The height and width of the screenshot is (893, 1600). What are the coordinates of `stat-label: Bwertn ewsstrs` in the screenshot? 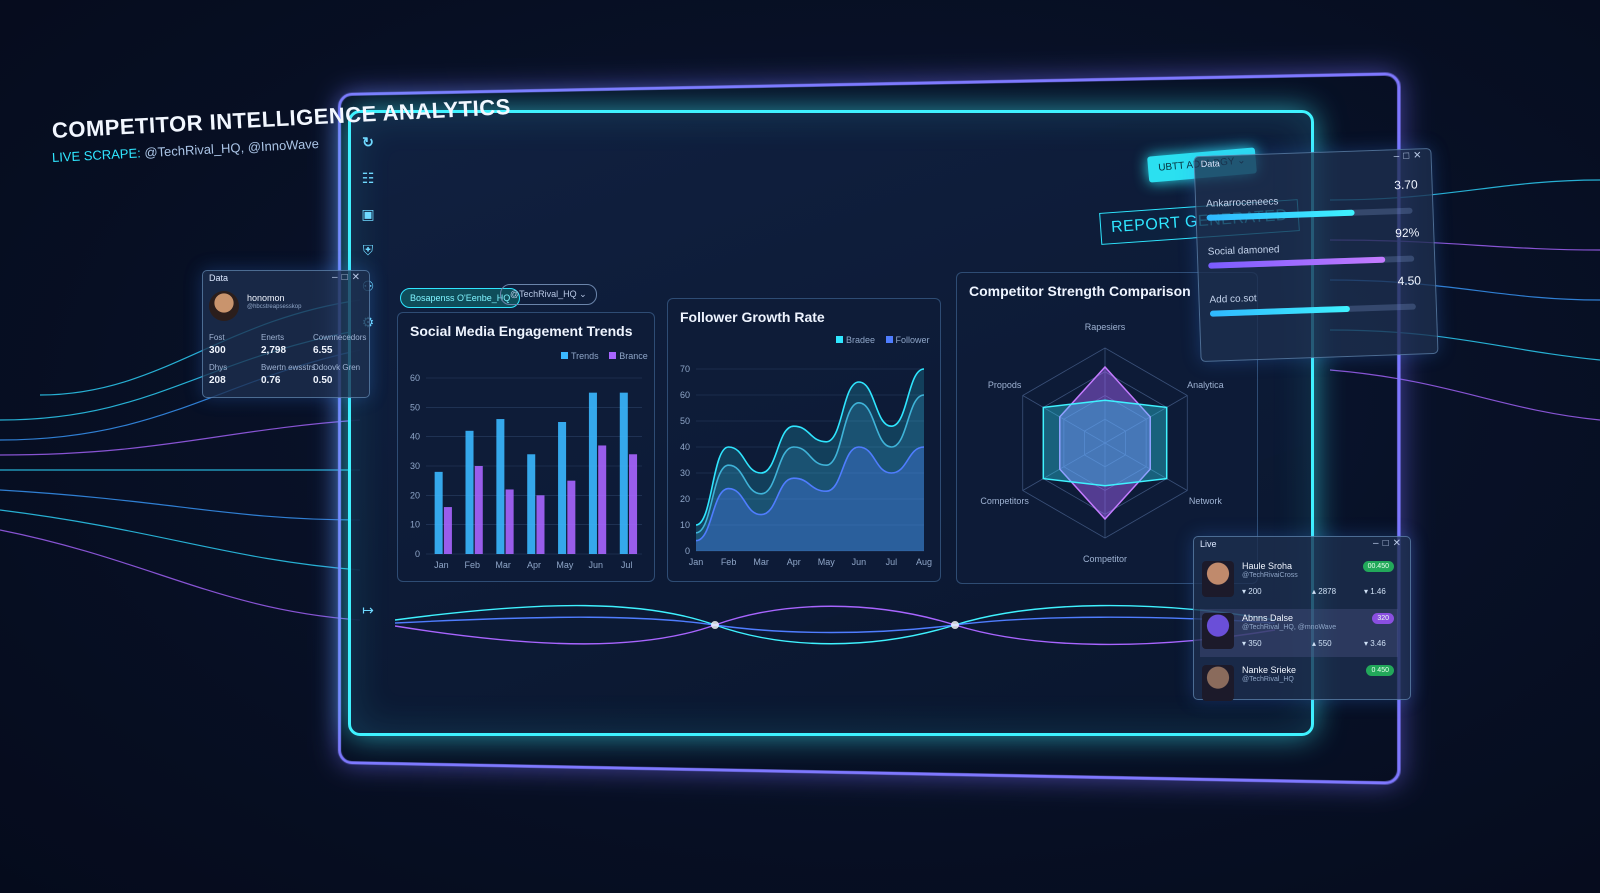 It's located at (288, 367).